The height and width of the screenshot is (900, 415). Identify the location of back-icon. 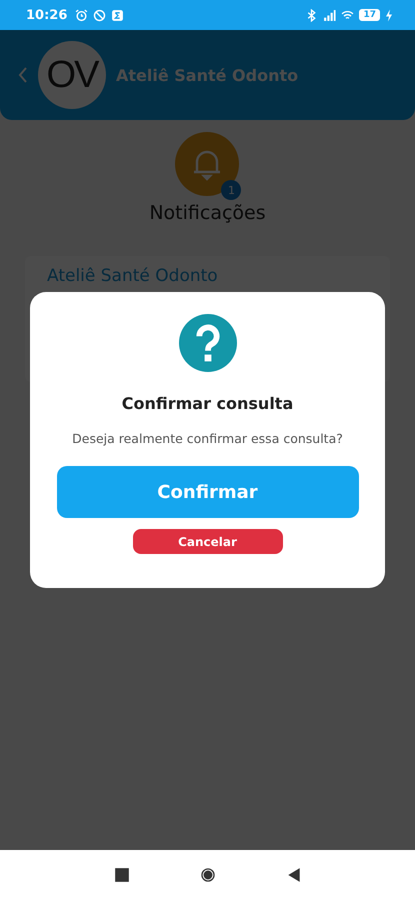
(294, 875).